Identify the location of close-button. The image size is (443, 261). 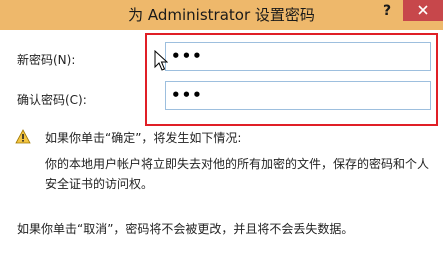
(423, 10).